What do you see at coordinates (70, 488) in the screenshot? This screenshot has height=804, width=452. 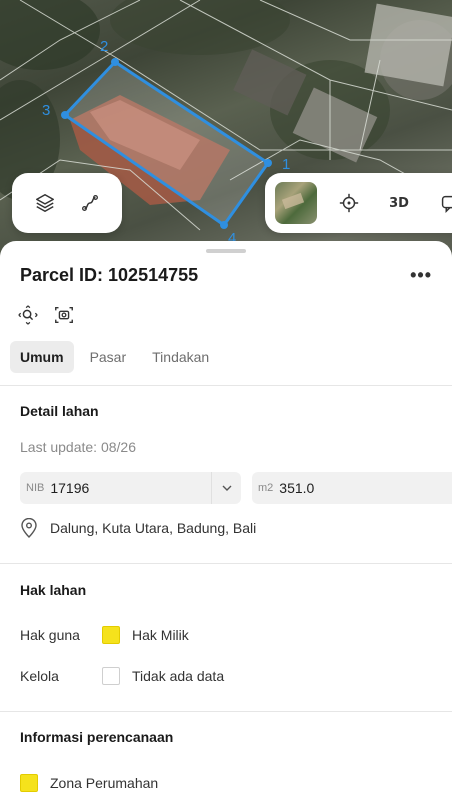 I see `nib-value: 17196` at bounding box center [70, 488].